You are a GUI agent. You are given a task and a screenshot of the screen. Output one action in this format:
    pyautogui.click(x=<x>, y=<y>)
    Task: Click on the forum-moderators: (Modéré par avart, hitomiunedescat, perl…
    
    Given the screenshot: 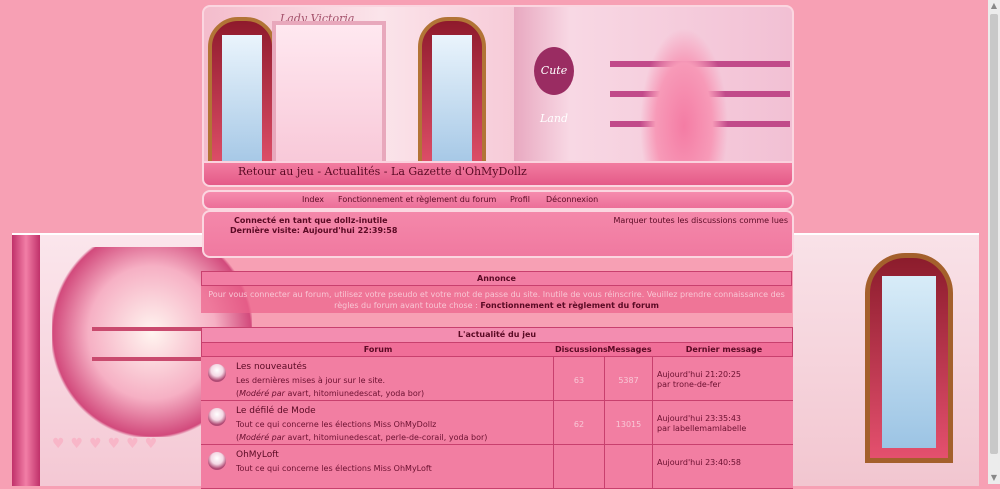 What is the action you would take?
    pyautogui.click(x=362, y=437)
    